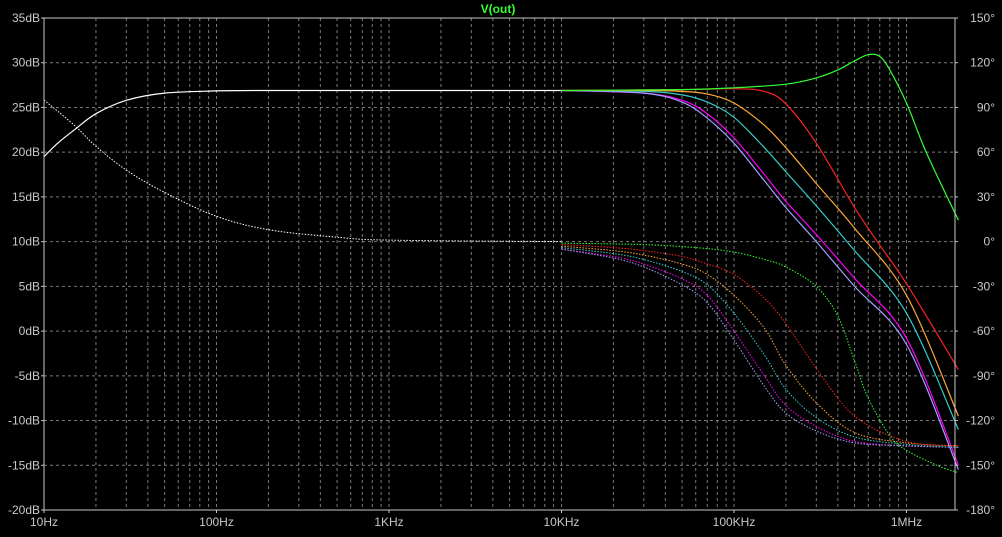 The width and height of the screenshot is (1002, 537). I want to click on y-right-tick-label: 120°, so click(982, 63).